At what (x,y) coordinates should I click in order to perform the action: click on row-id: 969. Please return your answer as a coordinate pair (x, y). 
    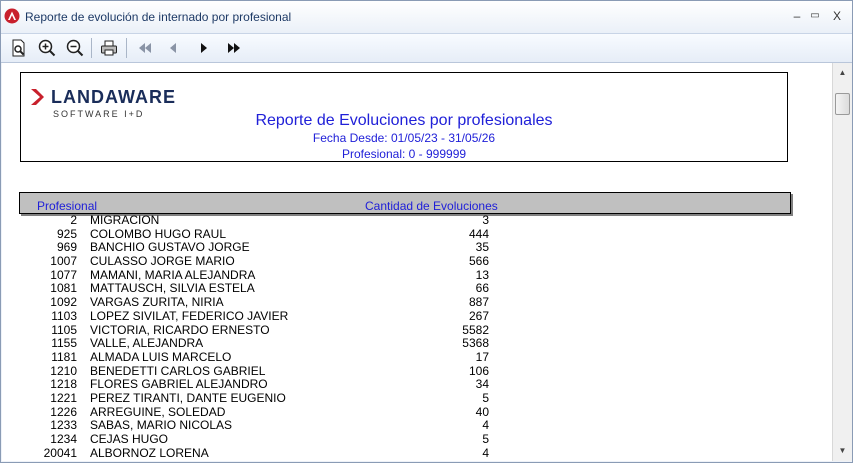
    Looking at the image, I should click on (66, 247).